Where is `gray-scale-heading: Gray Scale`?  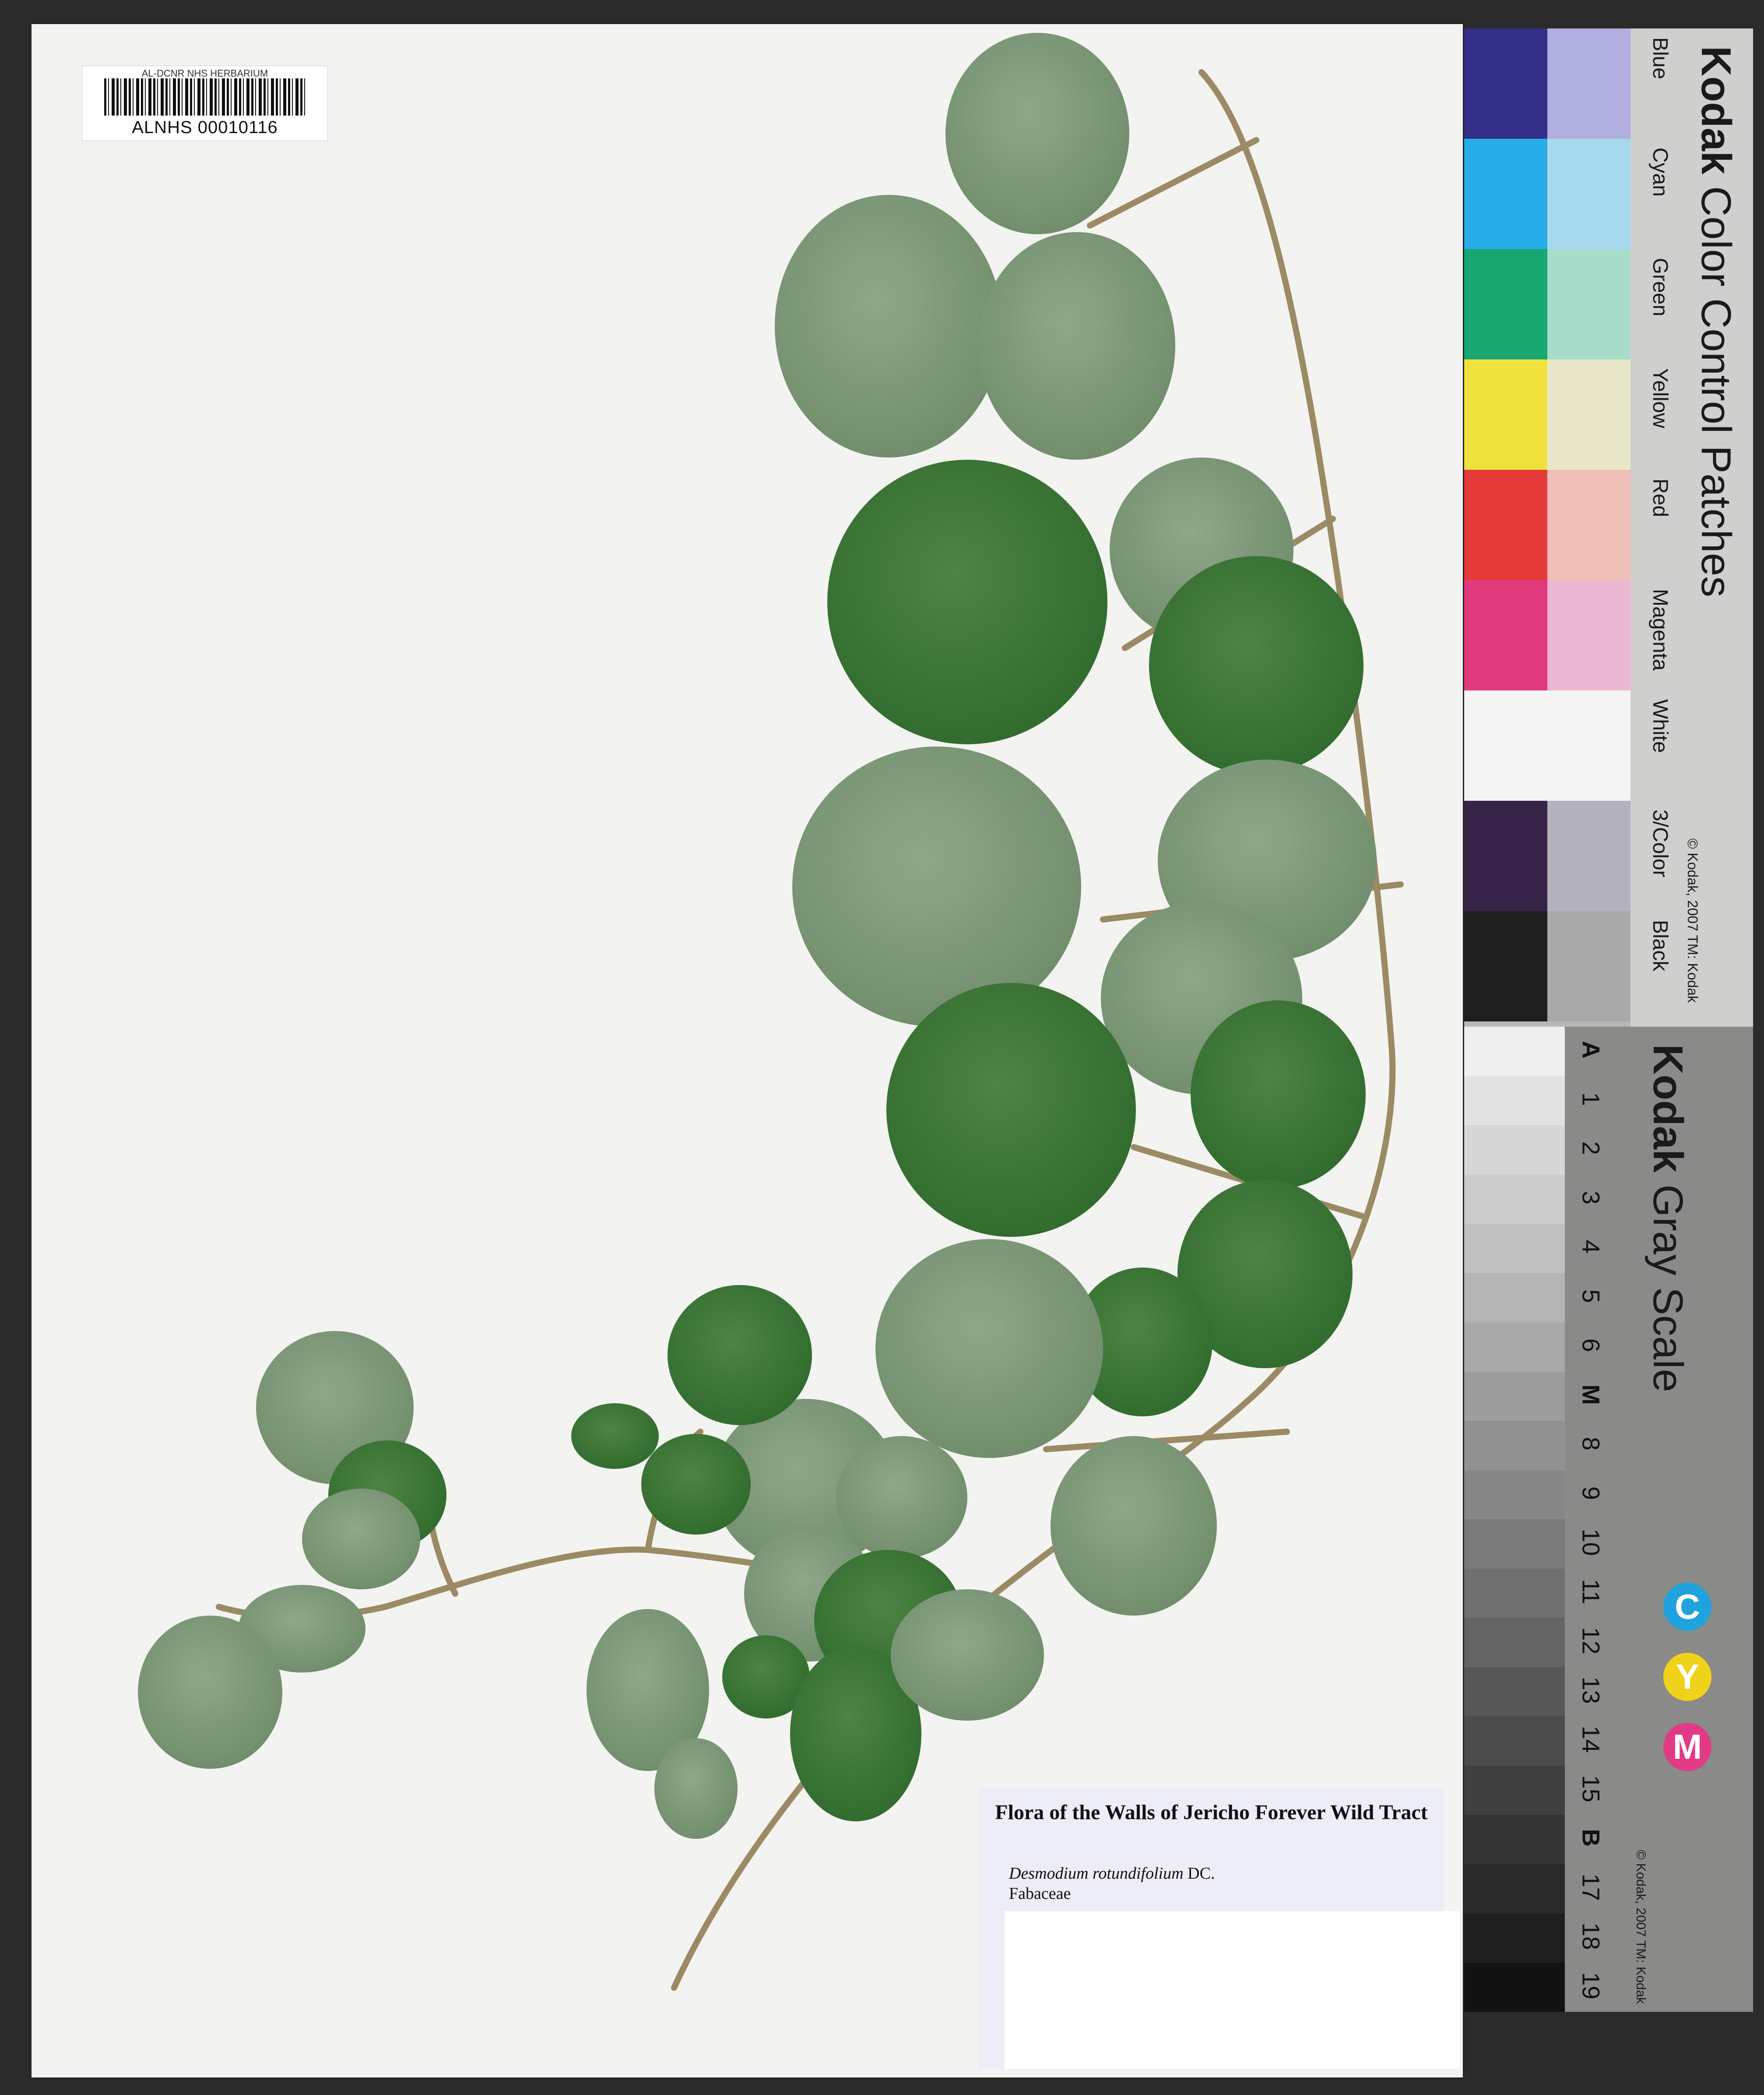
gray-scale-heading: Gray Scale is located at coordinates (1668, 1288).